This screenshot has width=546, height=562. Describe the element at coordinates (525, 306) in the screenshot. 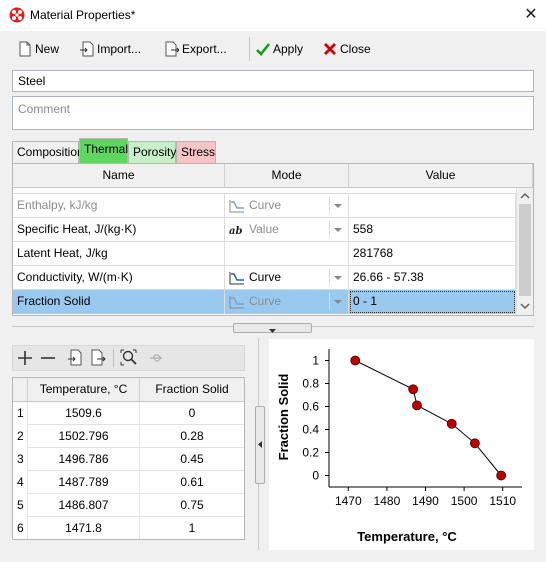

I see `scroll-down-icon` at that location.